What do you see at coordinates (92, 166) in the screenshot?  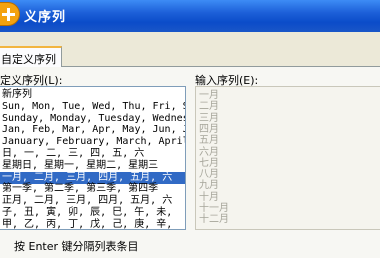 I see `custom-list-item: 星期日, 星期一, 星期二, 星期三` at bounding box center [92, 166].